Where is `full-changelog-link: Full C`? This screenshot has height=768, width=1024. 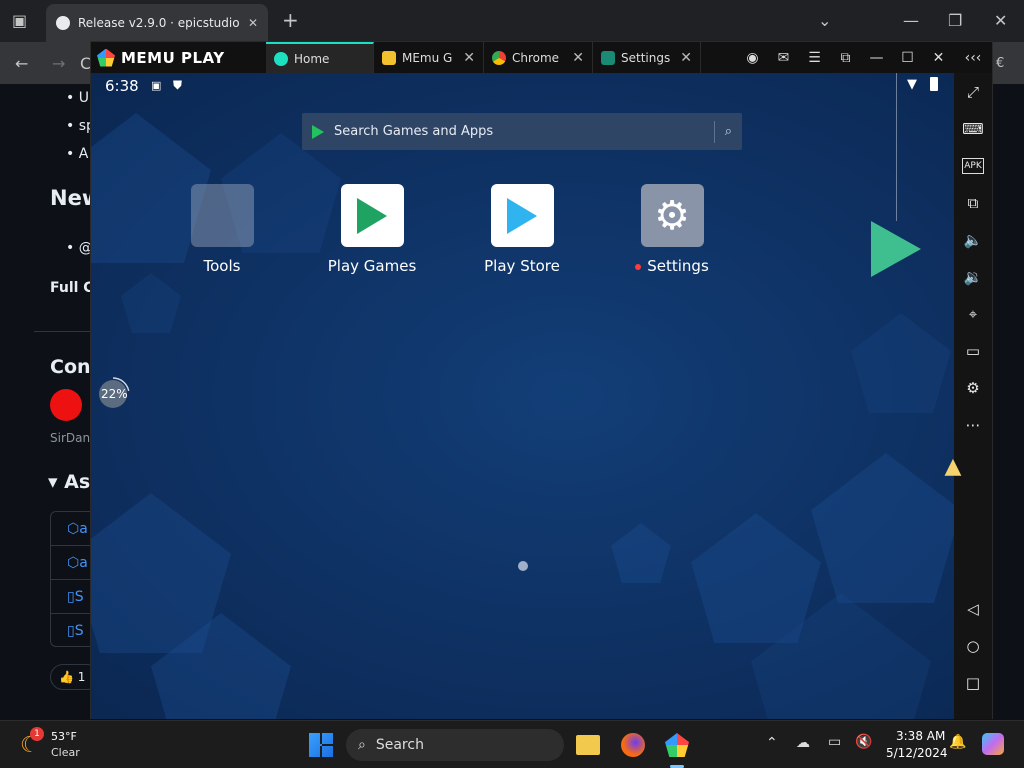
full-changelog-link: Full C is located at coordinates (72, 288).